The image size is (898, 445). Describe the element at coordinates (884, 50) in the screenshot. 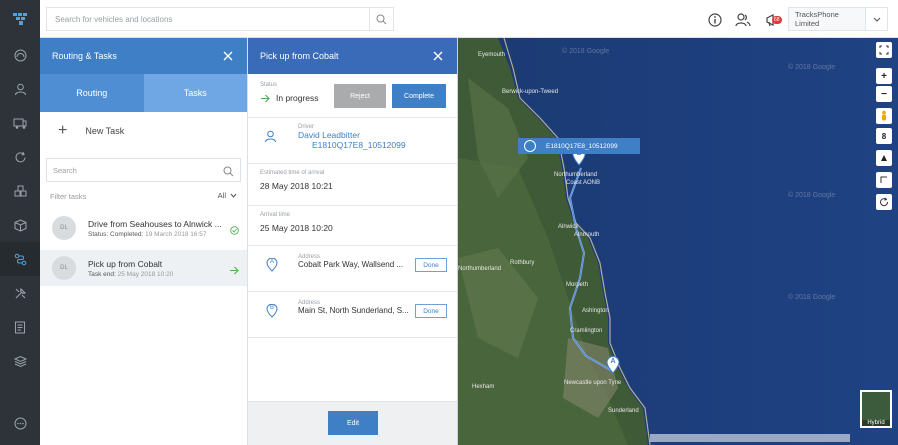

I see `fullscreen-button` at that location.